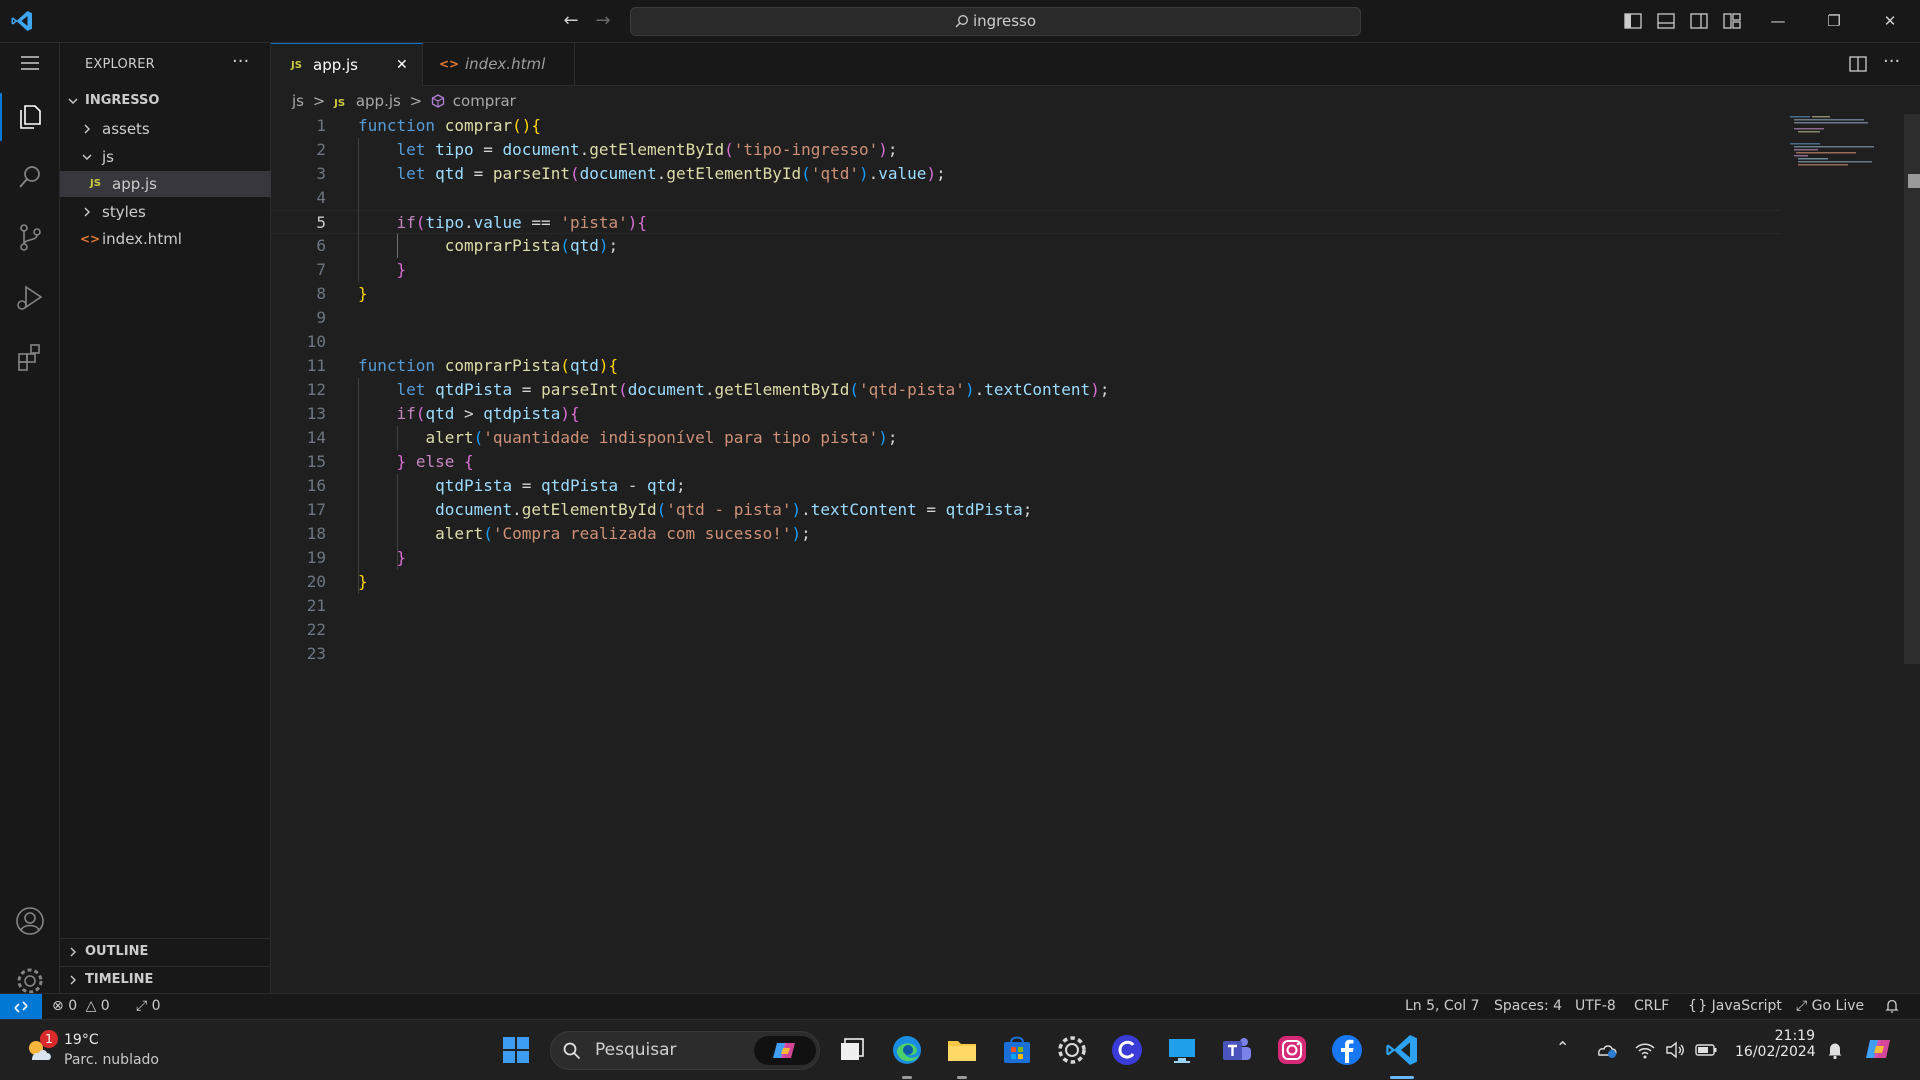 This screenshot has width=1920, height=1080. I want to click on go-live-button: ⤢ Go Live, so click(1830, 1006).